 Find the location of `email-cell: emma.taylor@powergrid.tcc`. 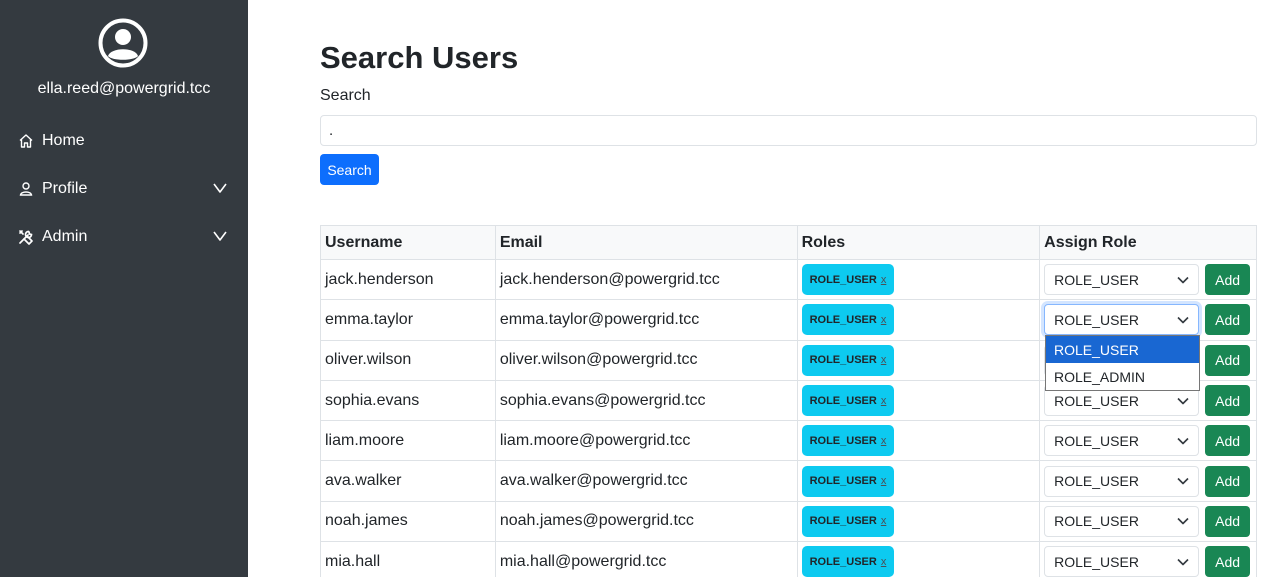

email-cell: emma.taylor@powergrid.tcc is located at coordinates (646, 320).